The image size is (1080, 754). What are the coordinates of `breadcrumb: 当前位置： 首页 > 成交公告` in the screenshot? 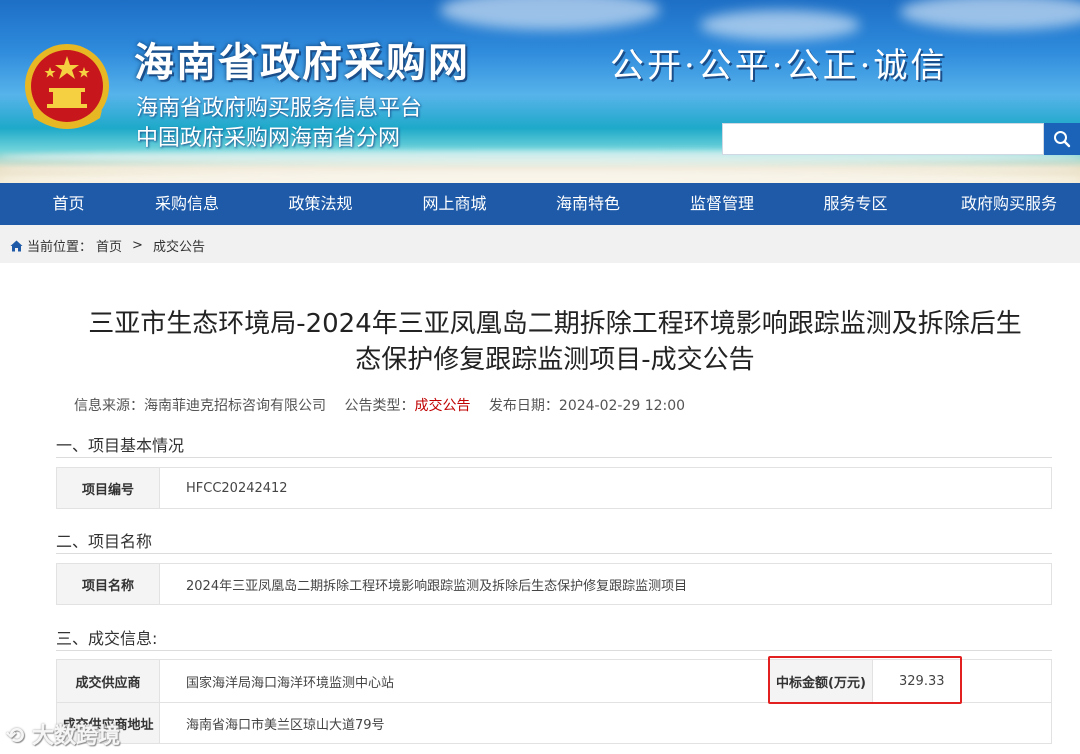 It's located at (107, 245).